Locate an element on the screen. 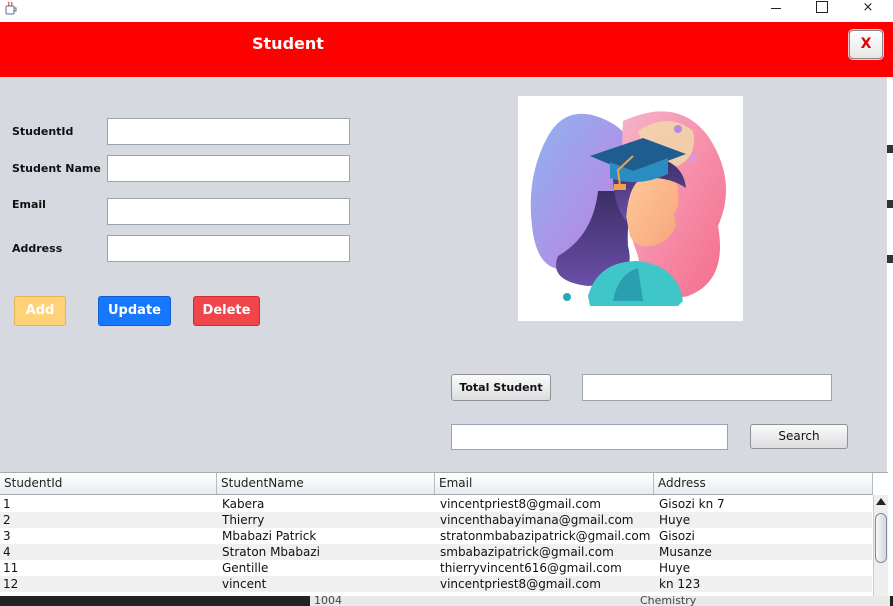 The image size is (893, 606). cell-email: thierryvincent616@gmail.com is located at coordinates (531, 568).